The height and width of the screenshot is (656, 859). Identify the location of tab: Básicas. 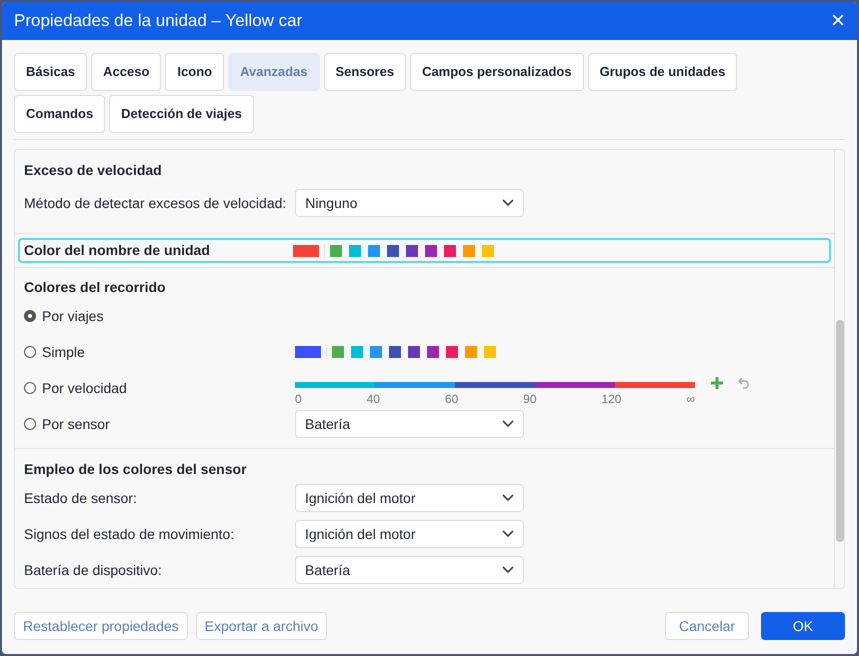
(51, 72).